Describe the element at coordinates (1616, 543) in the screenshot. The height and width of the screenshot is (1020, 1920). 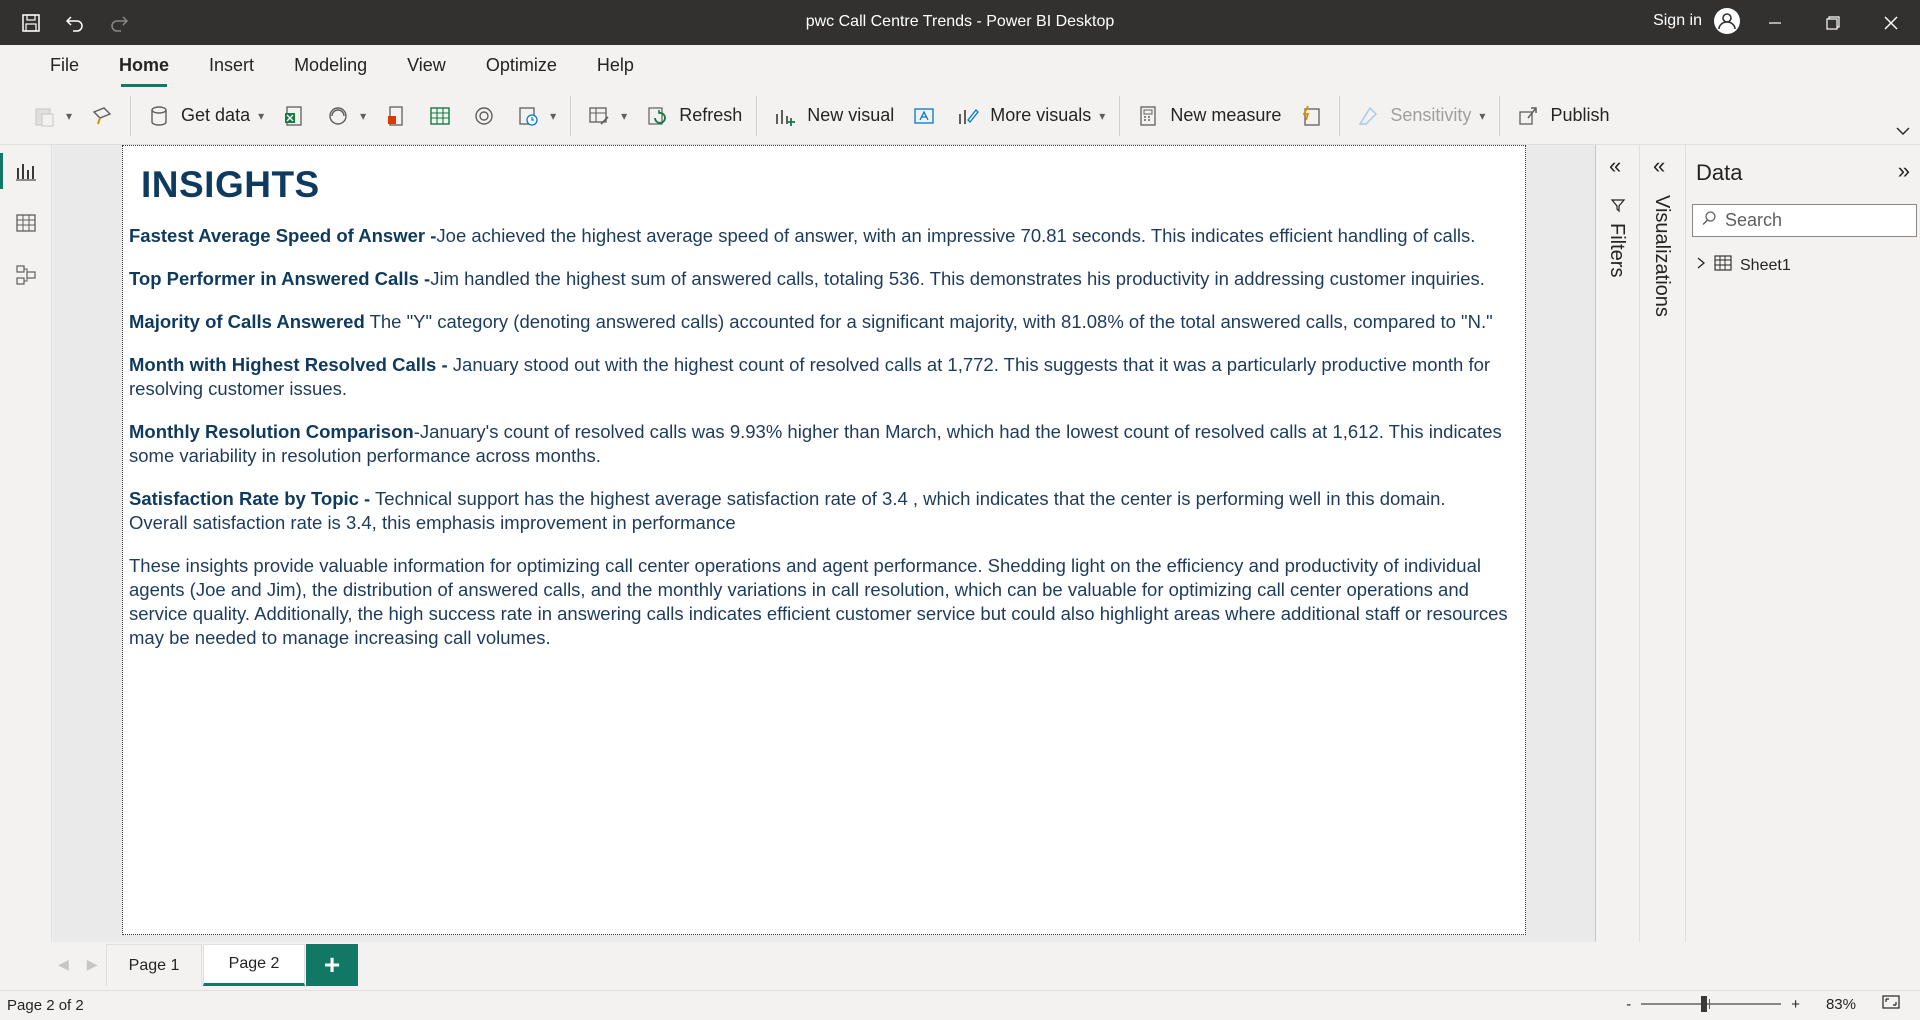
I see `filters-pane: « Filters` at that location.